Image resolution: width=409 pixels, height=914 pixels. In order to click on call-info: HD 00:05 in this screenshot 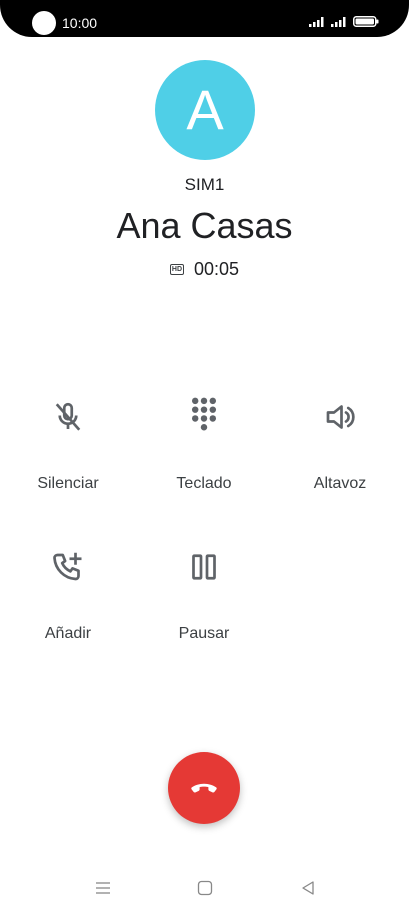, I will do `click(204, 269)`.